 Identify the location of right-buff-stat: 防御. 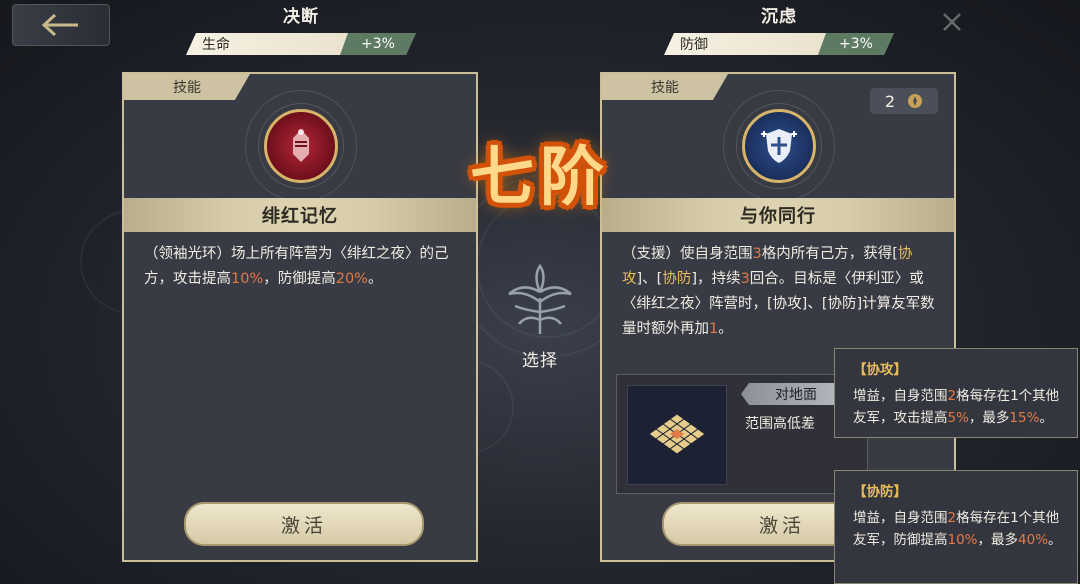
(694, 45).